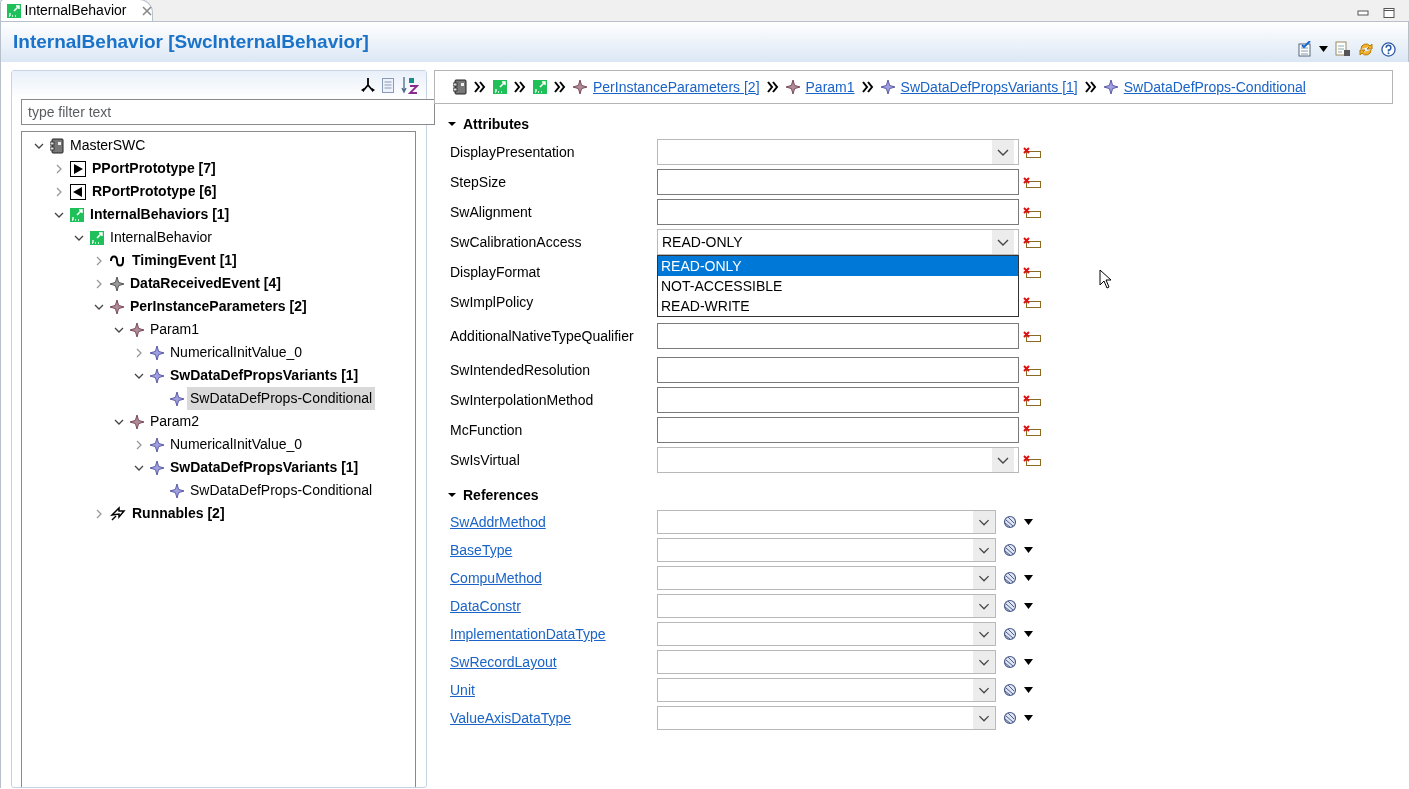 The height and width of the screenshot is (789, 1409). What do you see at coordinates (676, 87) in the screenshot?
I see `breadcrumb-link: PerInstanceParameters [2]` at bounding box center [676, 87].